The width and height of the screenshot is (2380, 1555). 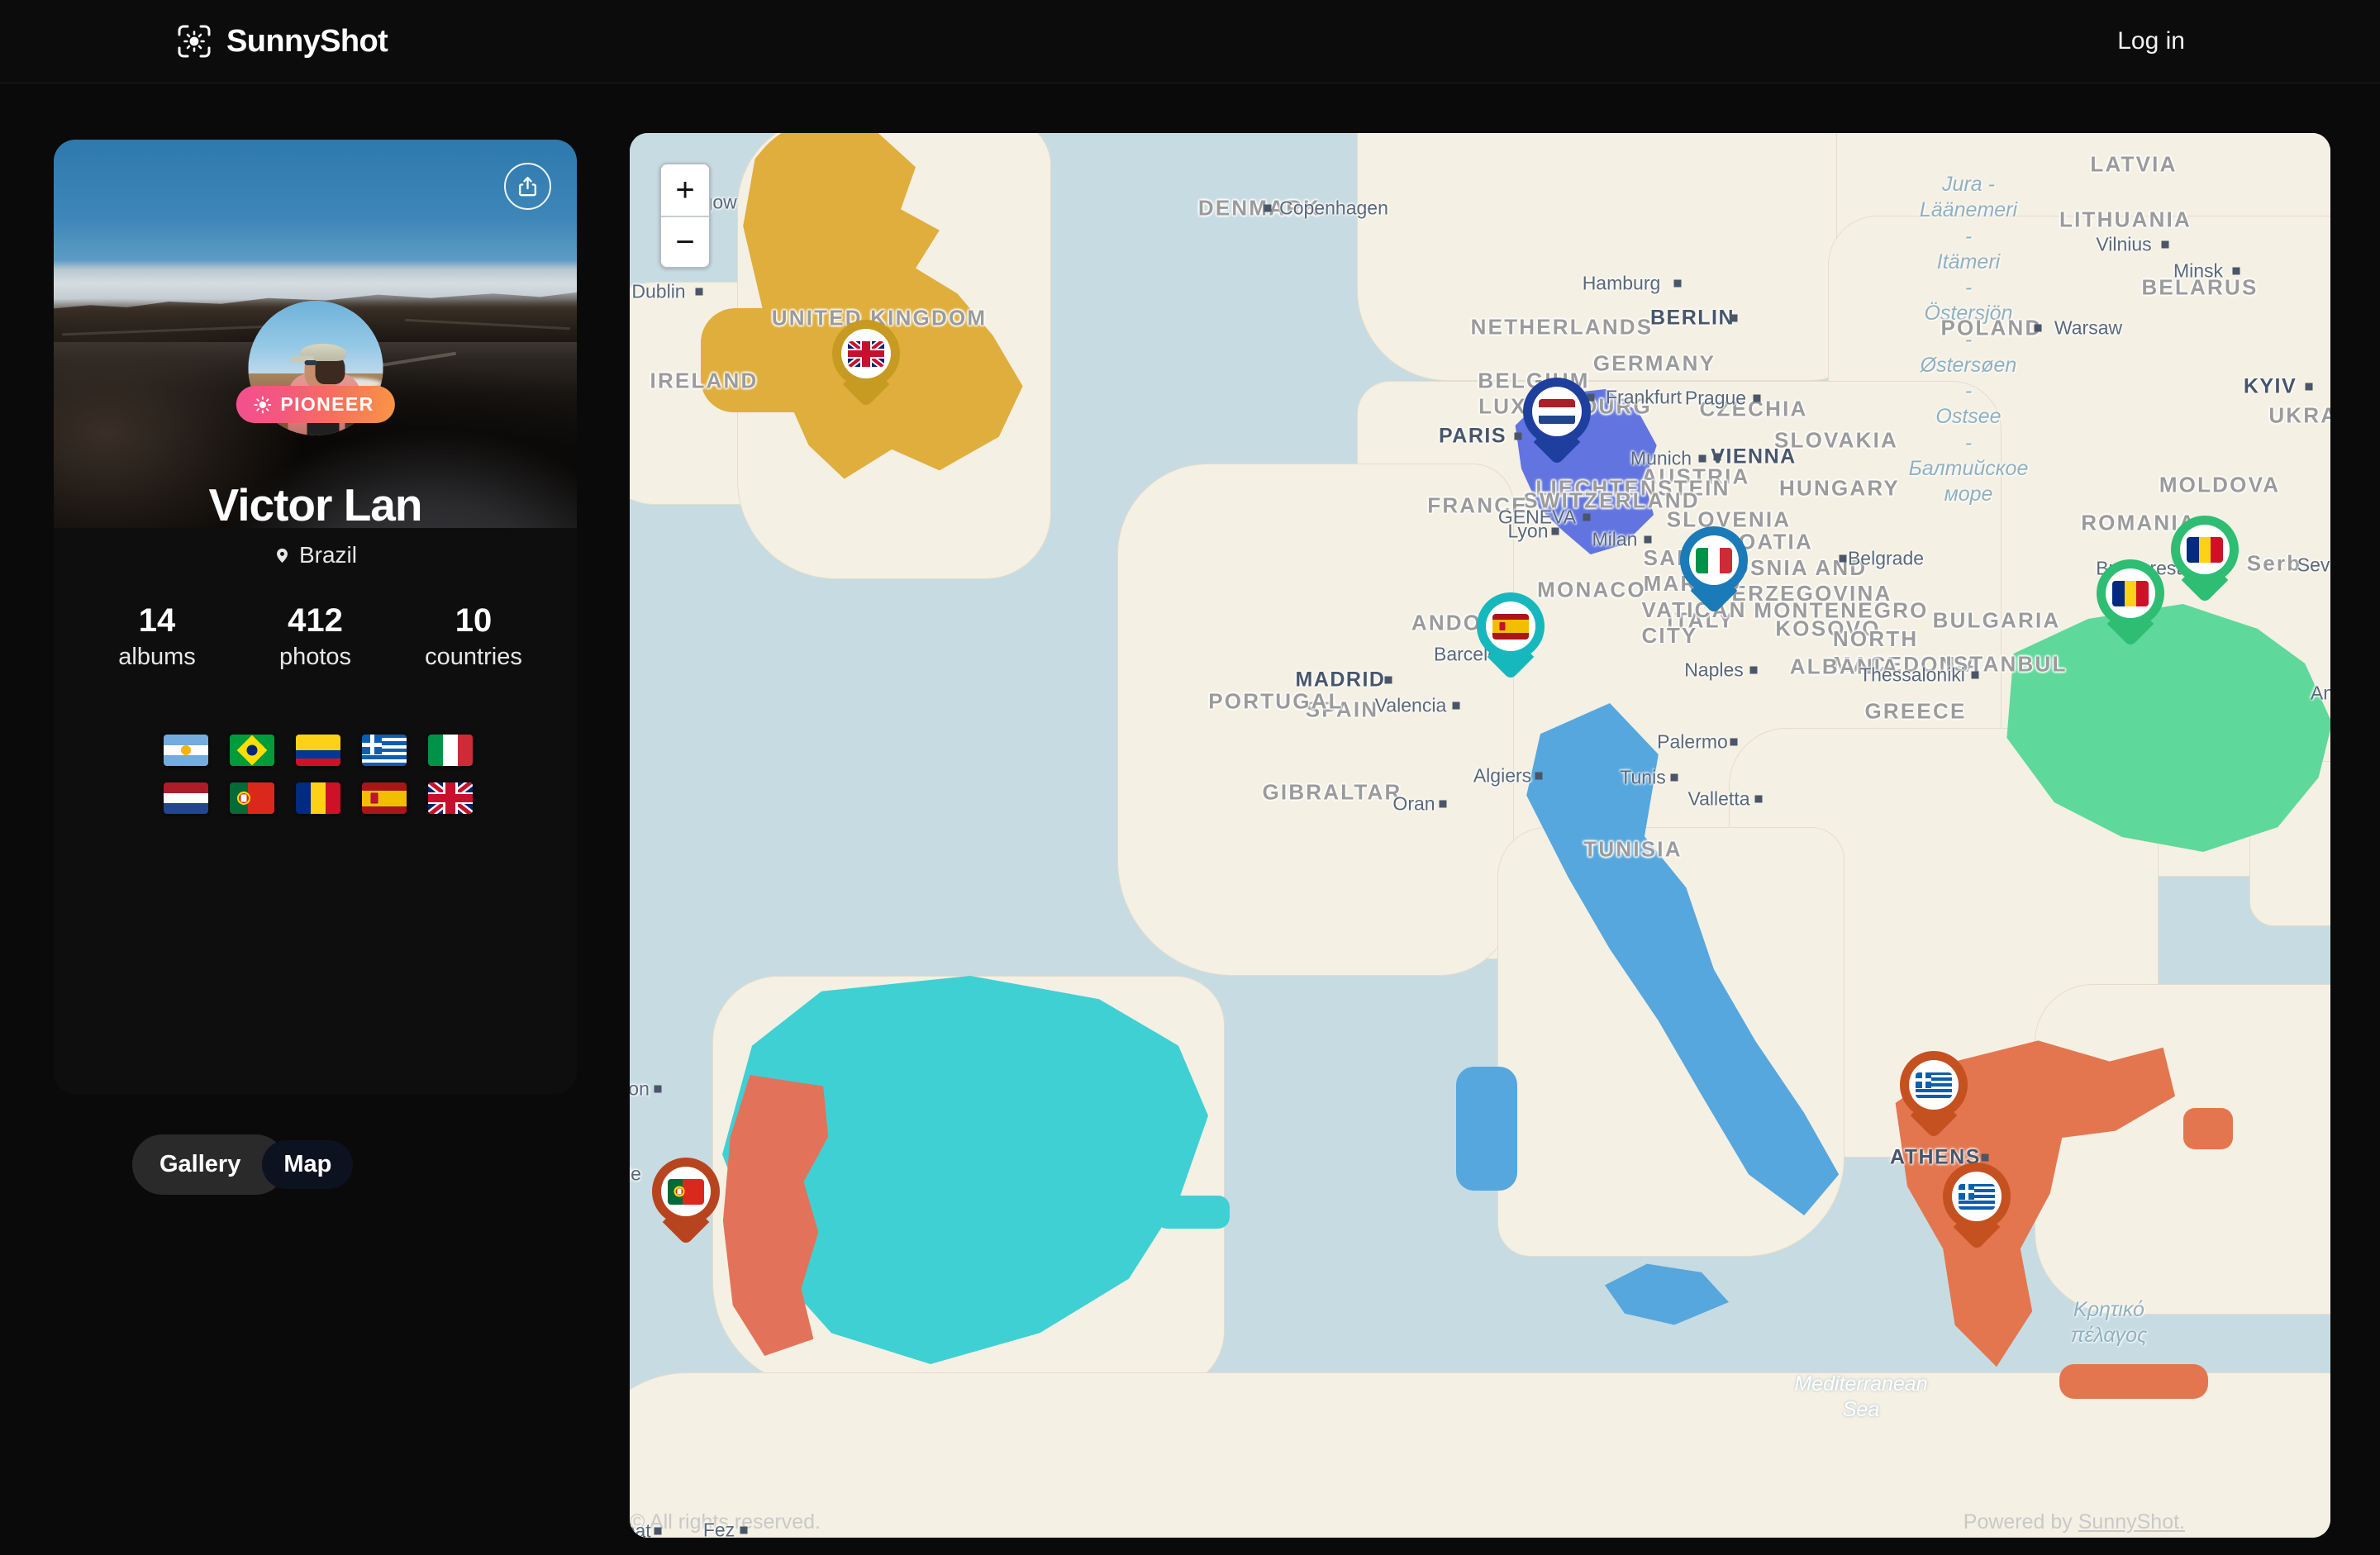 I want to click on landmass-turkey, so click(x=2182, y=1149).